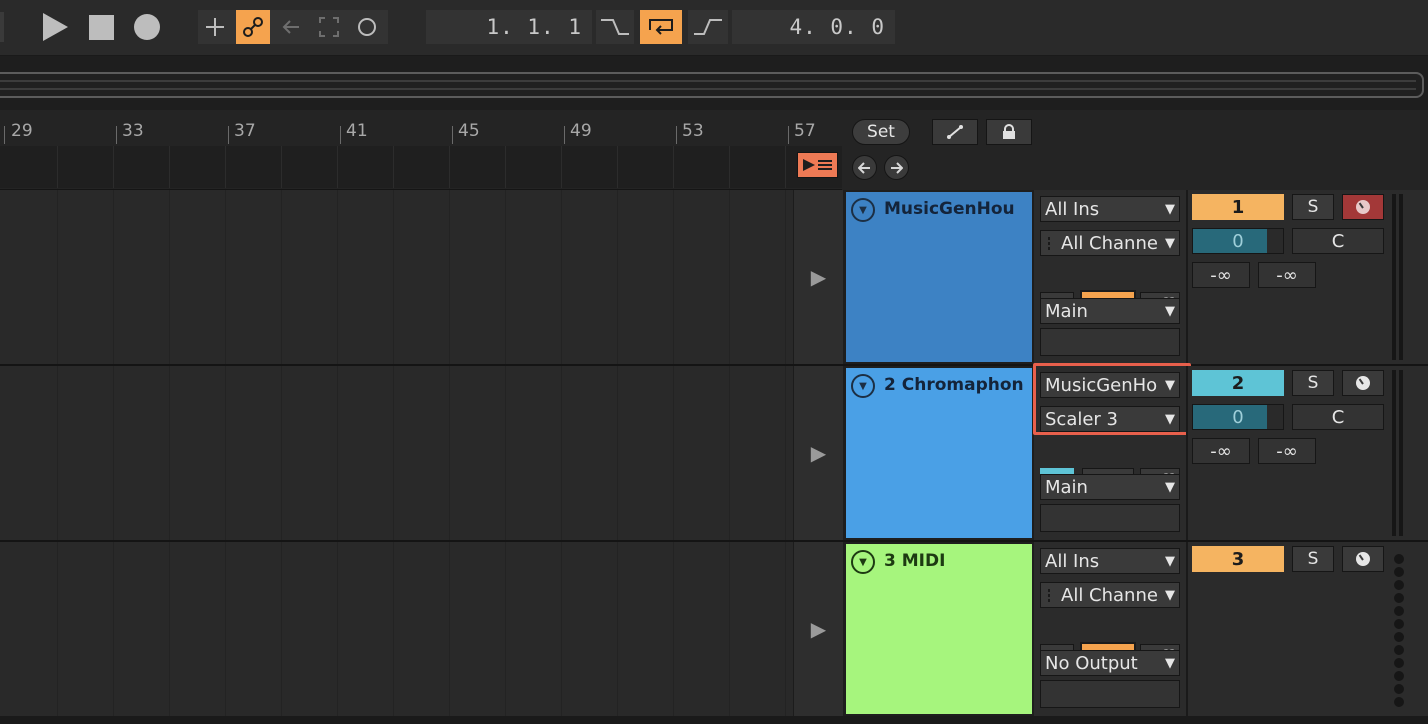  I want to click on arrow-right-icon, so click(896, 167).